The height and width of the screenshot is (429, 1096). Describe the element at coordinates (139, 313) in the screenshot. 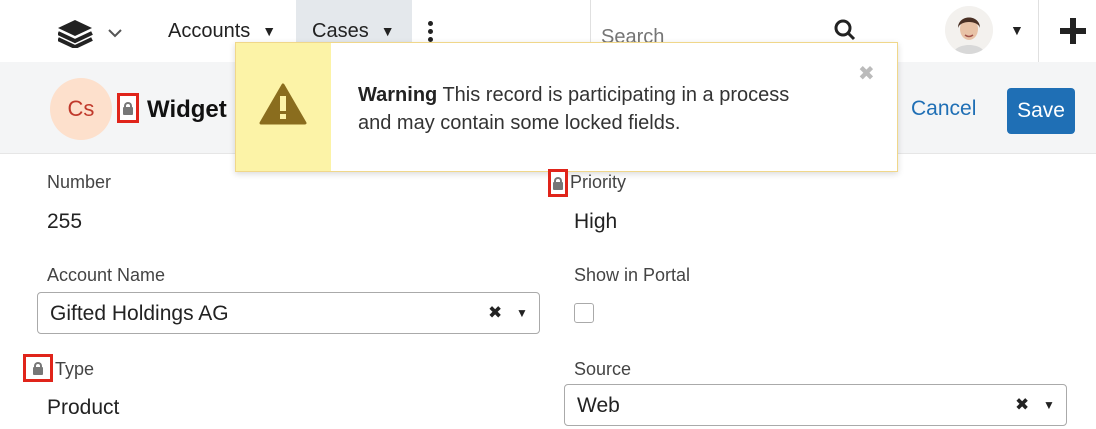

I see `account-name-value: Gifted Holdings AG` at that location.